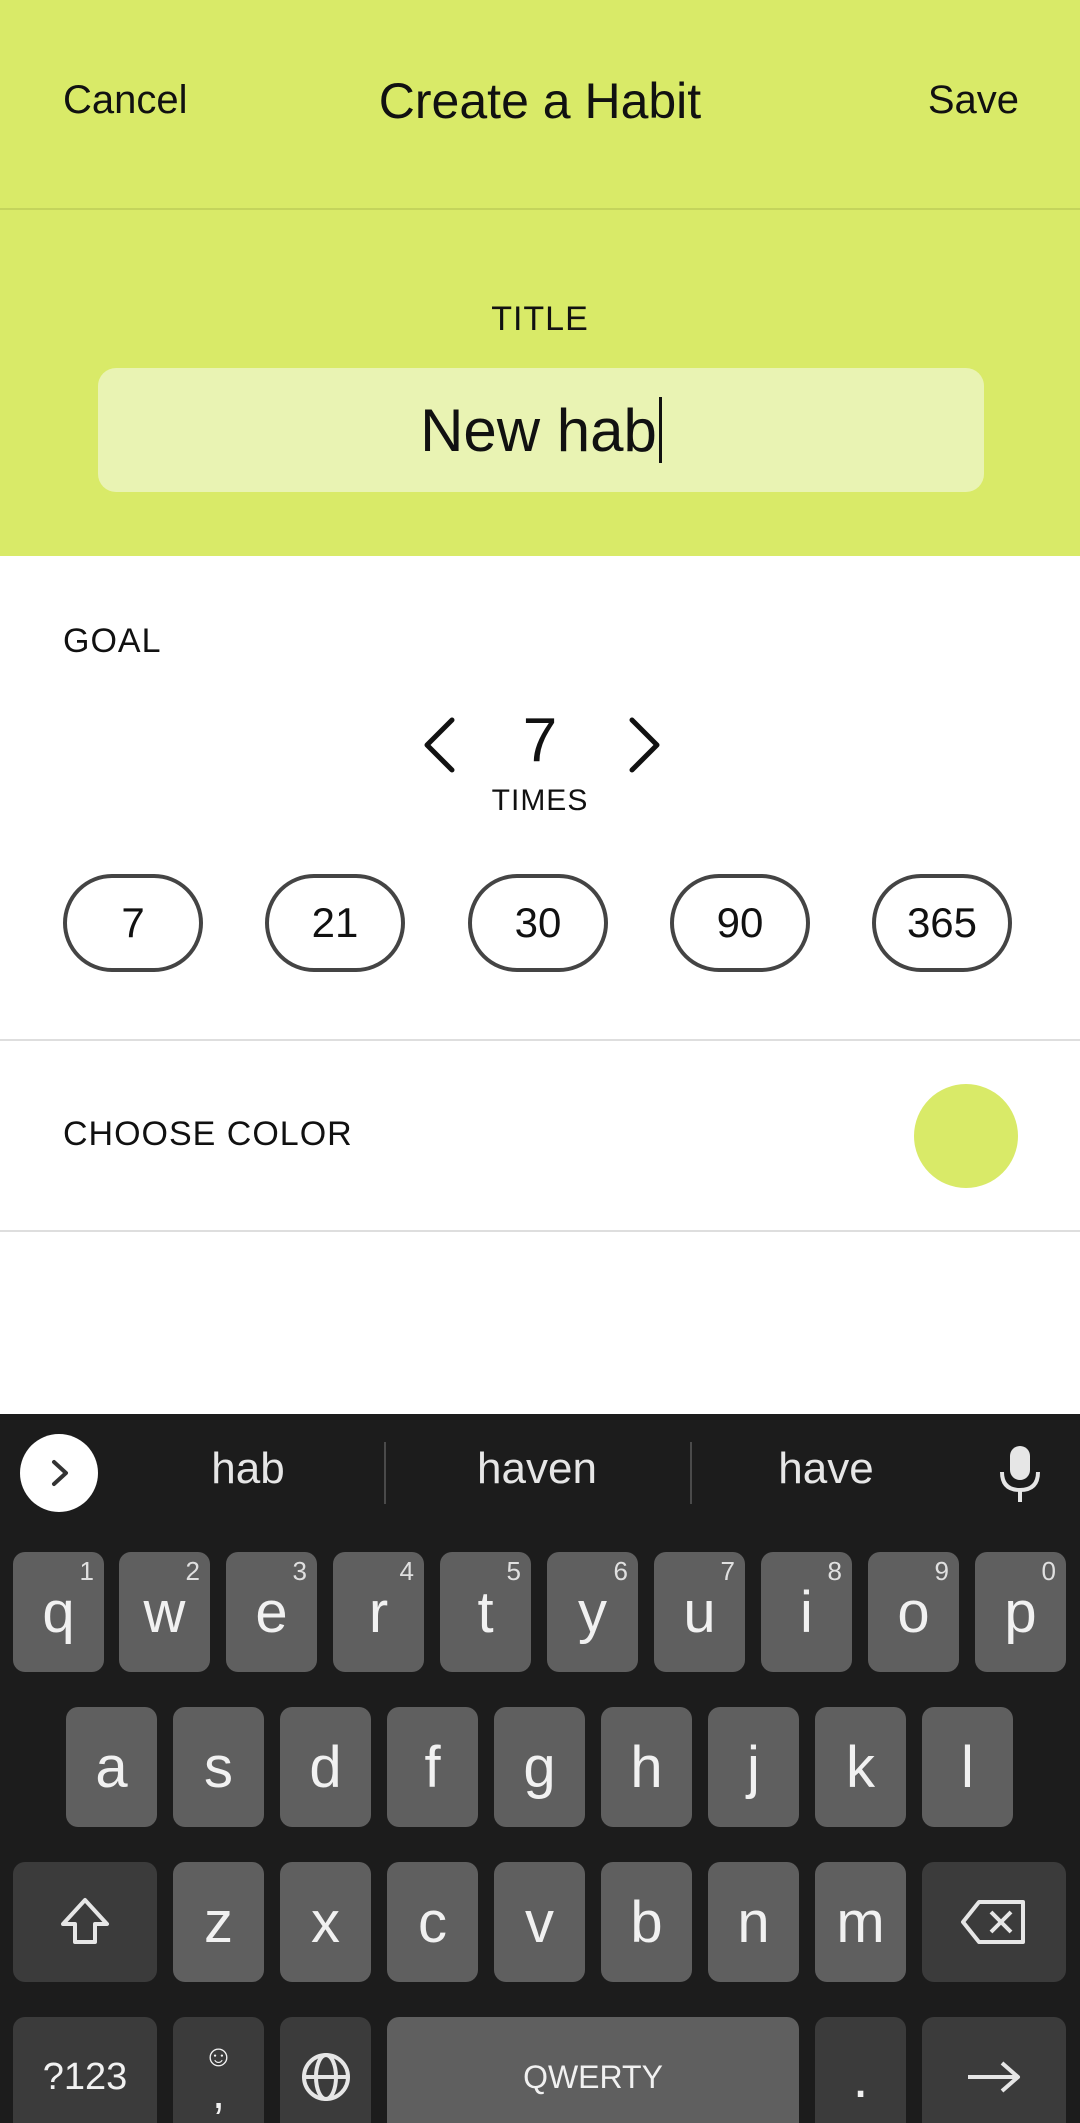  I want to click on key-e: e3, so click(271, 1612).